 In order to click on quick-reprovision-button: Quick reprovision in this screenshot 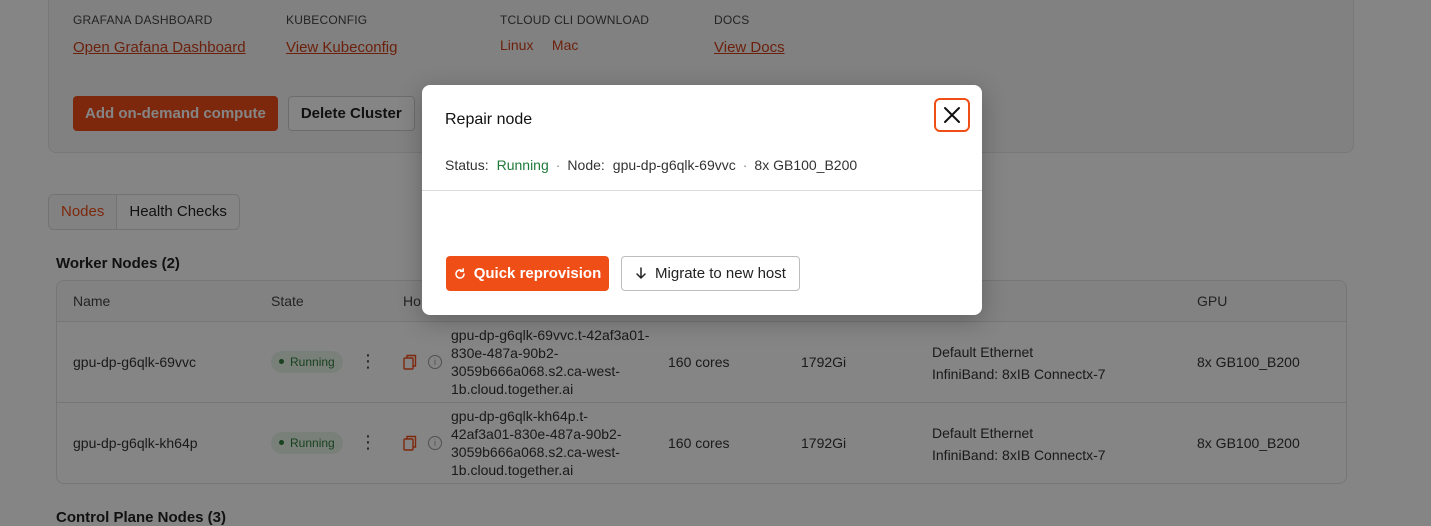, I will do `click(527, 273)`.